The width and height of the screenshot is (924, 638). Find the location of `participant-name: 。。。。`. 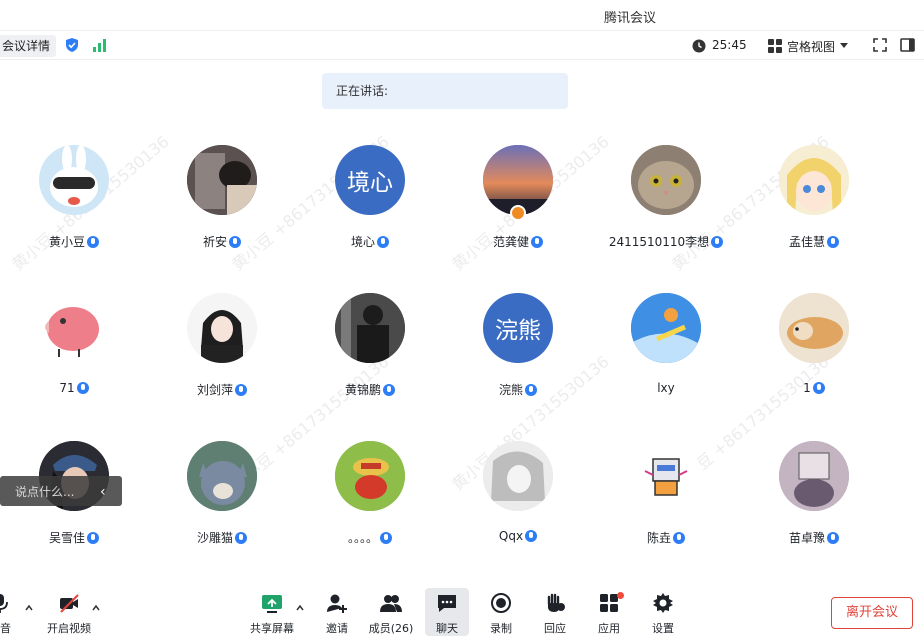

participant-name: 。。。。 is located at coordinates (362, 538).